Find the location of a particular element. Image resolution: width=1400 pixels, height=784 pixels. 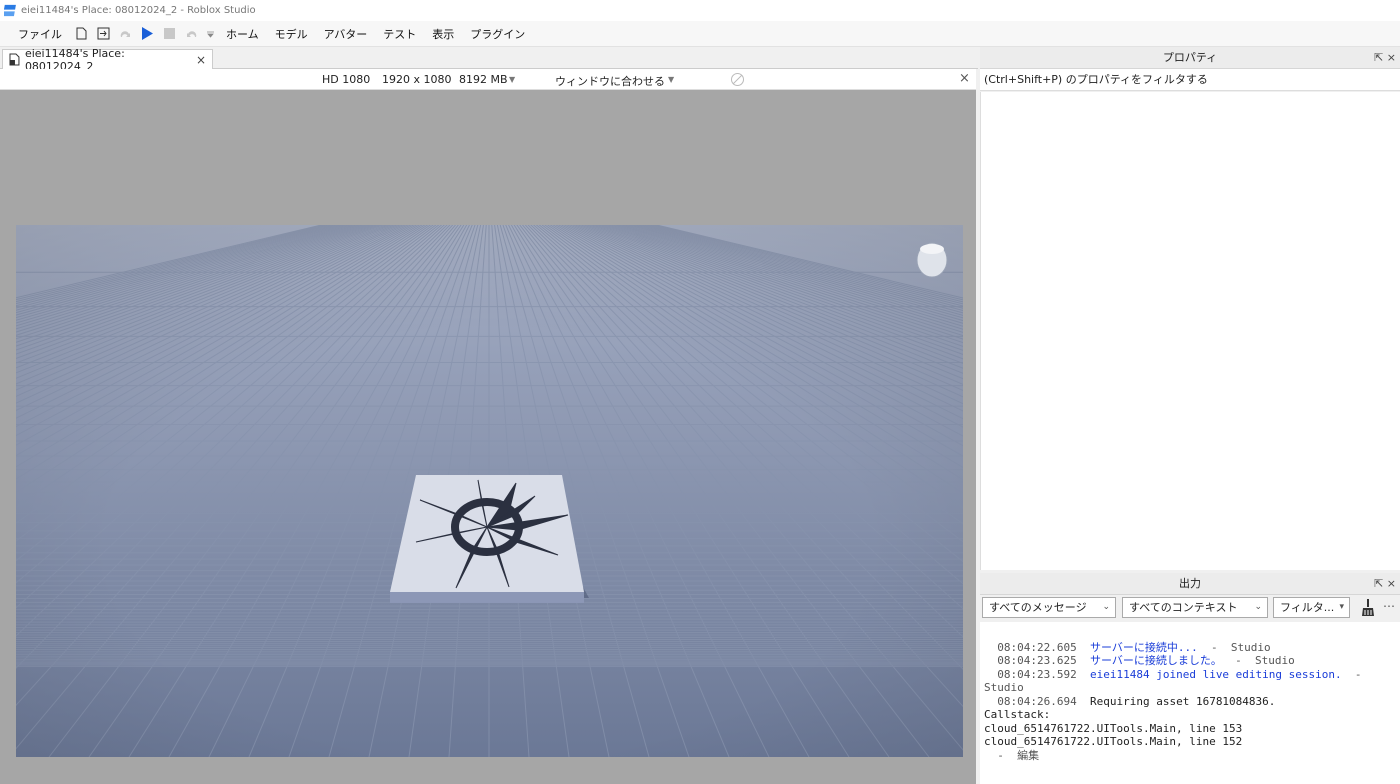

decal-part is located at coordinates (489, 539).